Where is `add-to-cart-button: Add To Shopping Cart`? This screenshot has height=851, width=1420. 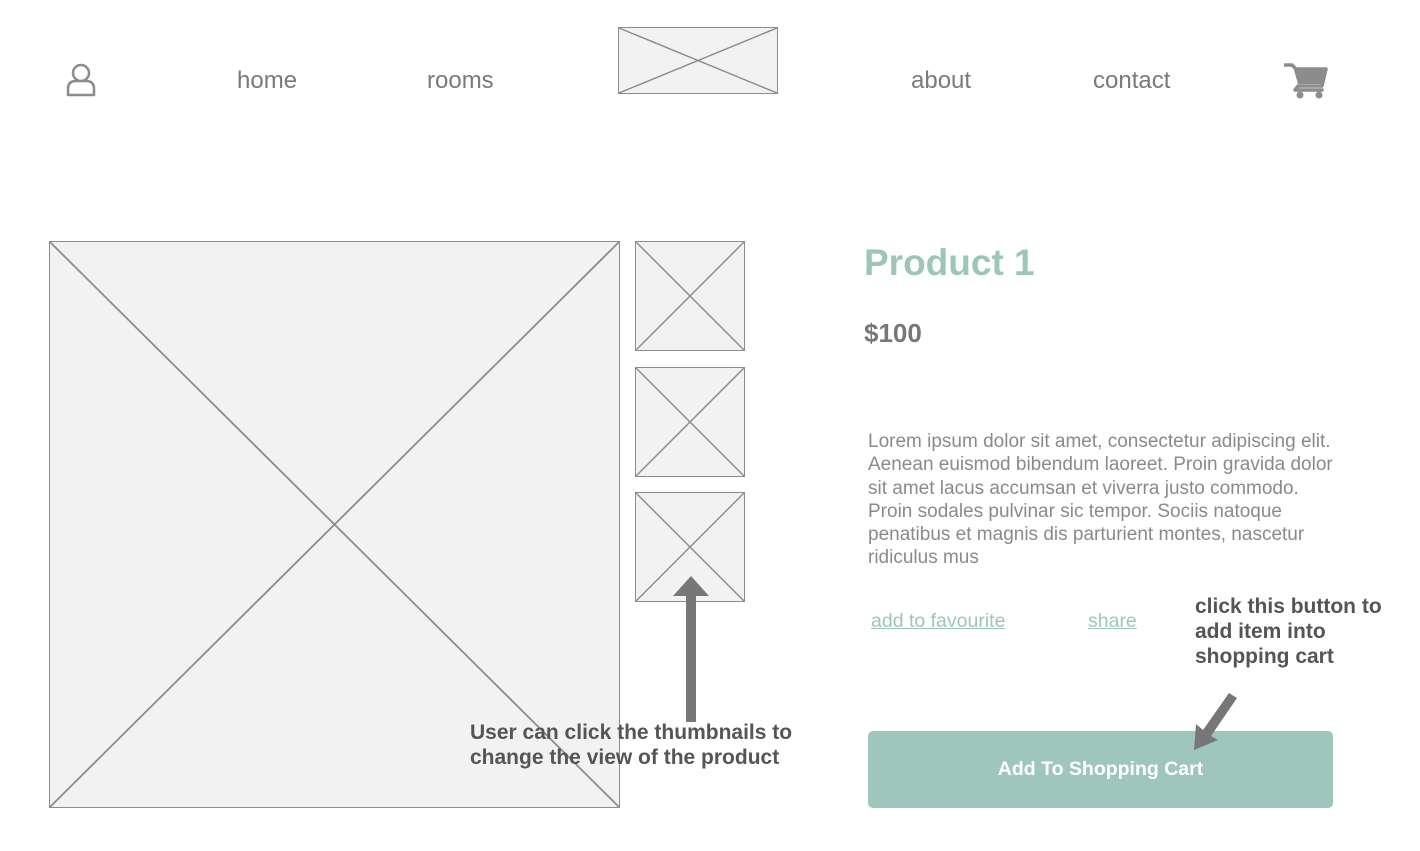 add-to-cart-button: Add To Shopping Cart is located at coordinates (1100, 769).